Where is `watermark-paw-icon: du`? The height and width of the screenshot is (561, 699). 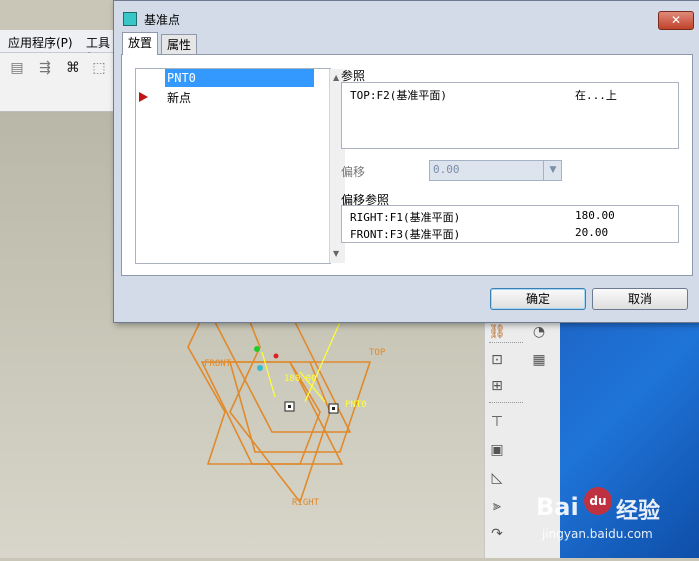
watermark-paw-icon: du is located at coordinates (598, 501).